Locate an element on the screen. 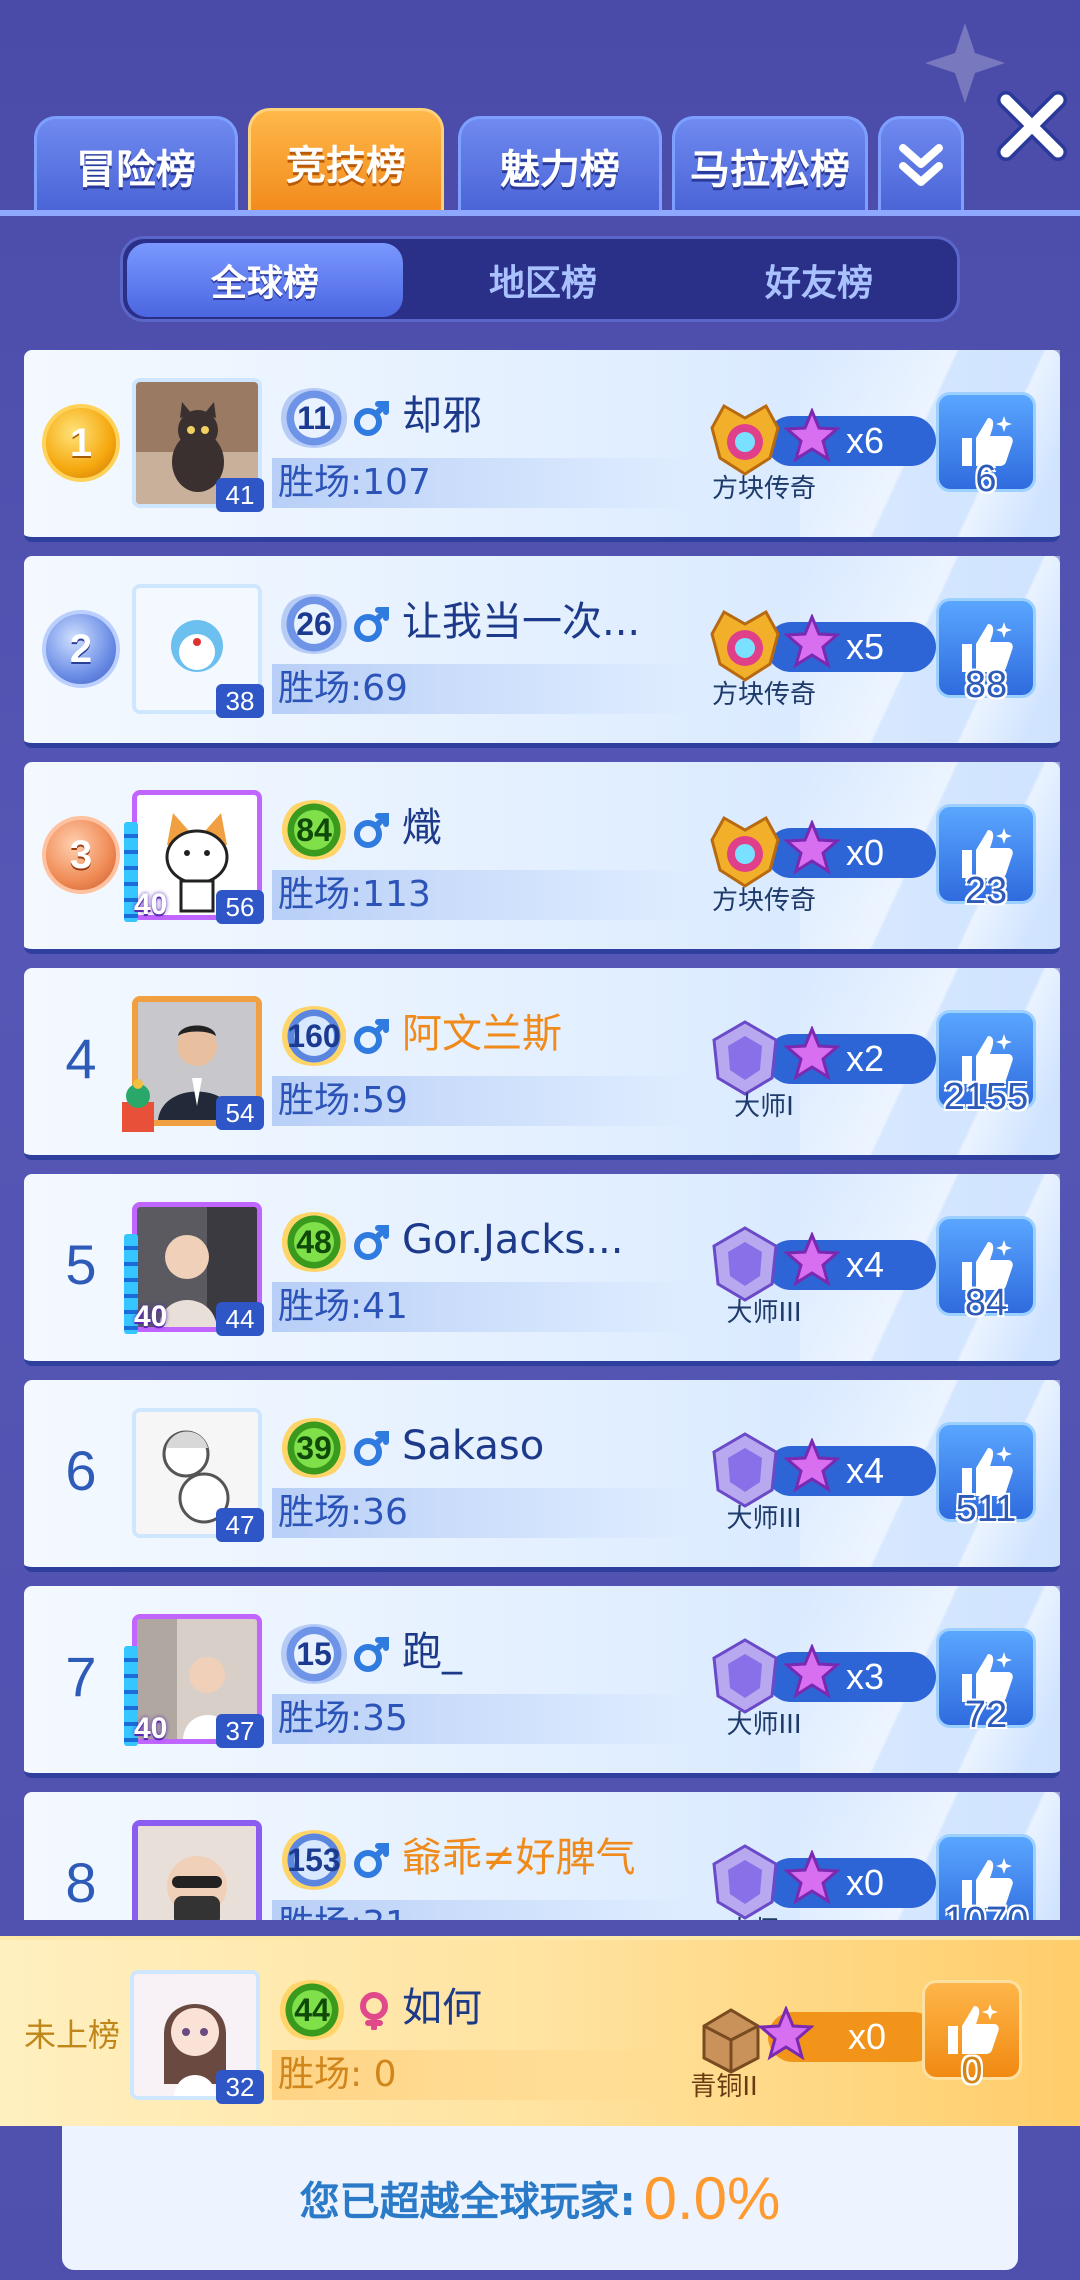 The image size is (1080, 2280). chevron-double-down-icon is located at coordinates (921, 164).